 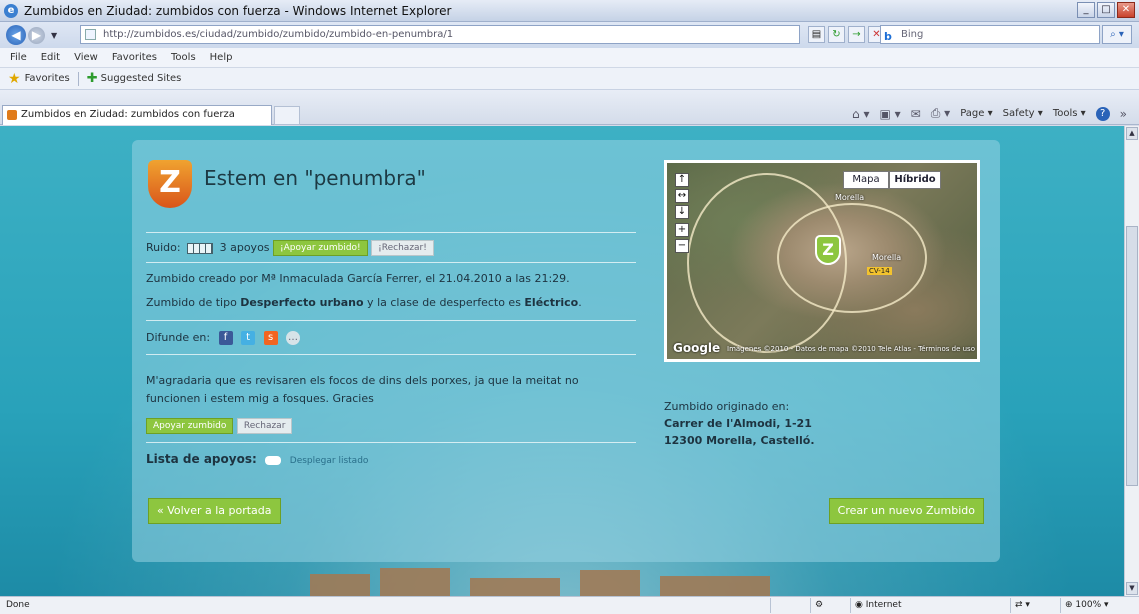 What do you see at coordinates (1102, 113) in the screenshot?
I see `help-icon: ?` at bounding box center [1102, 113].